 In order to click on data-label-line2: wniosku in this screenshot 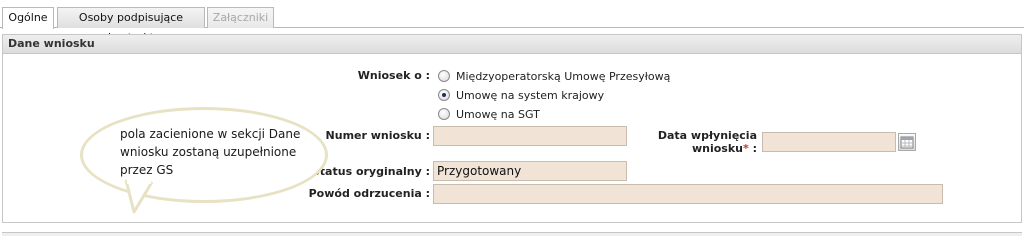, I will do `click(717, 148)`.